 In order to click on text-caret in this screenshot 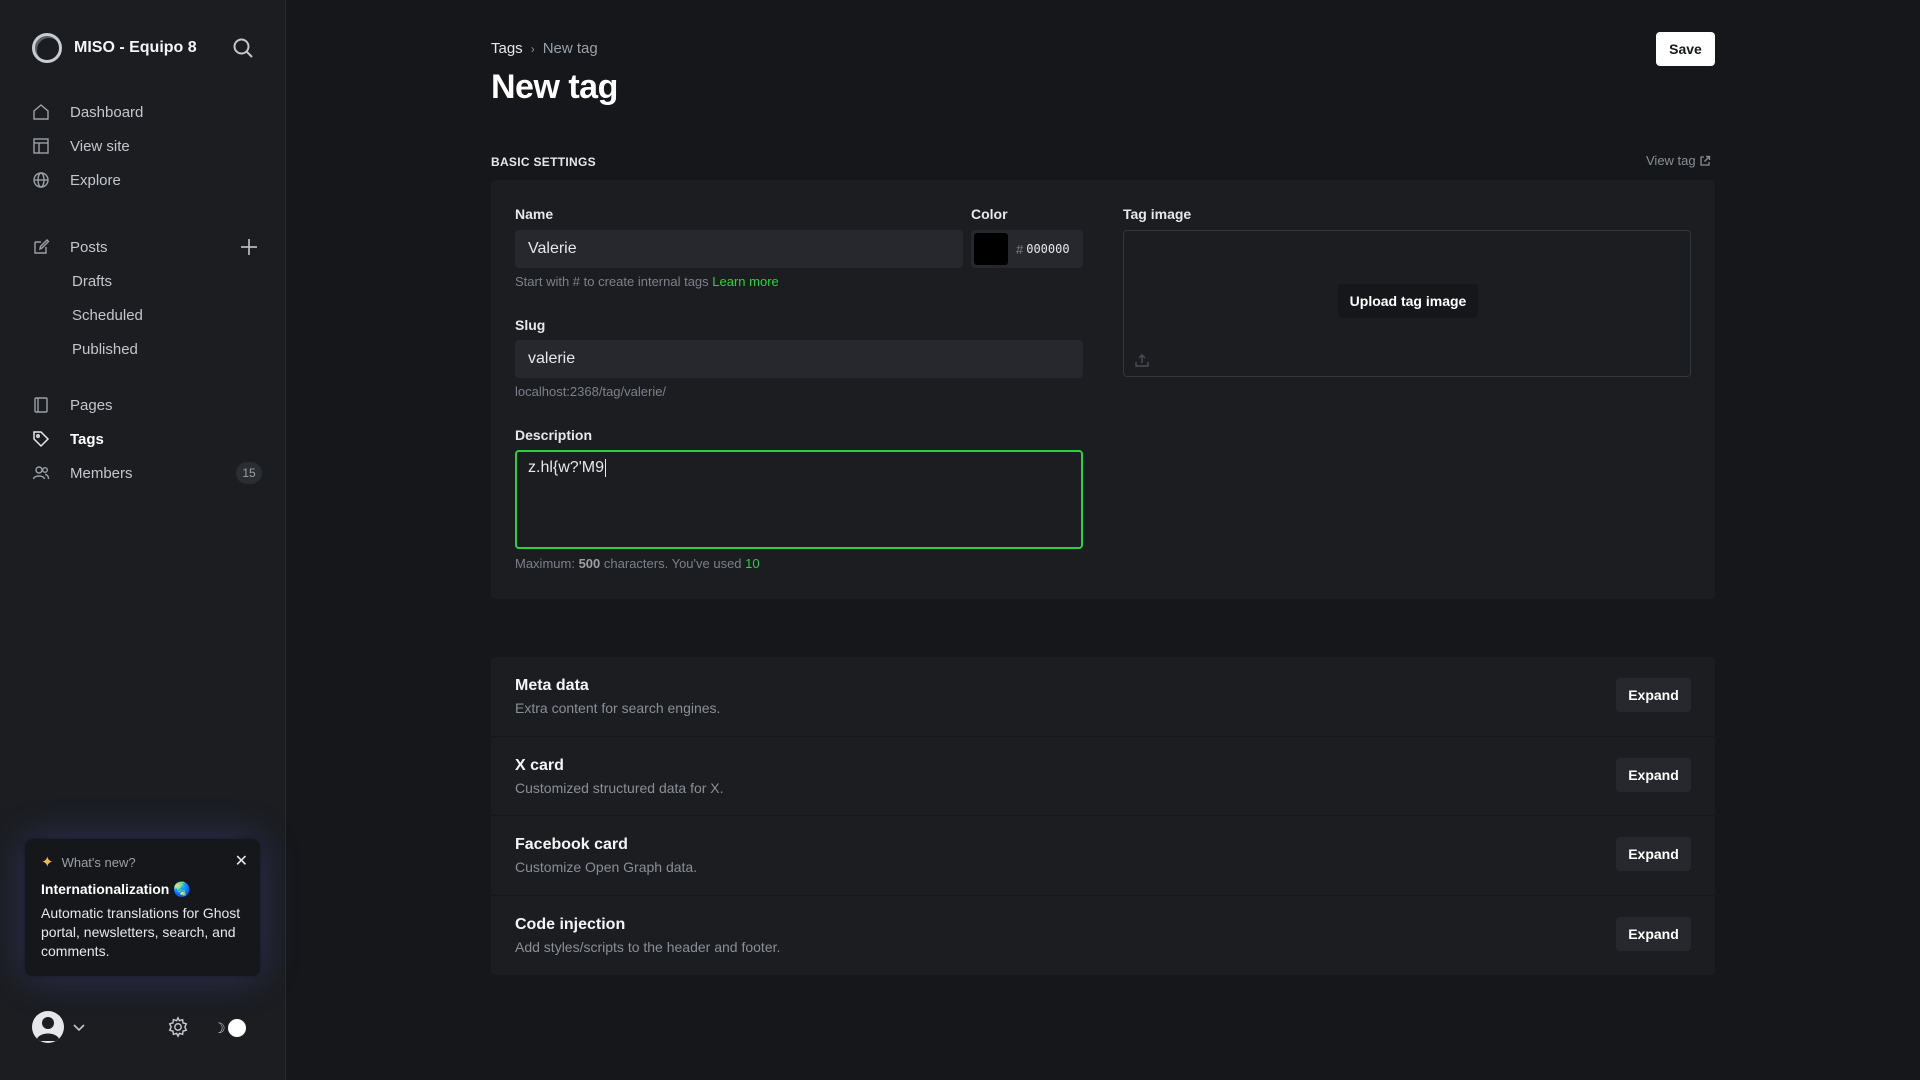, I will do `click(605, 468)`.